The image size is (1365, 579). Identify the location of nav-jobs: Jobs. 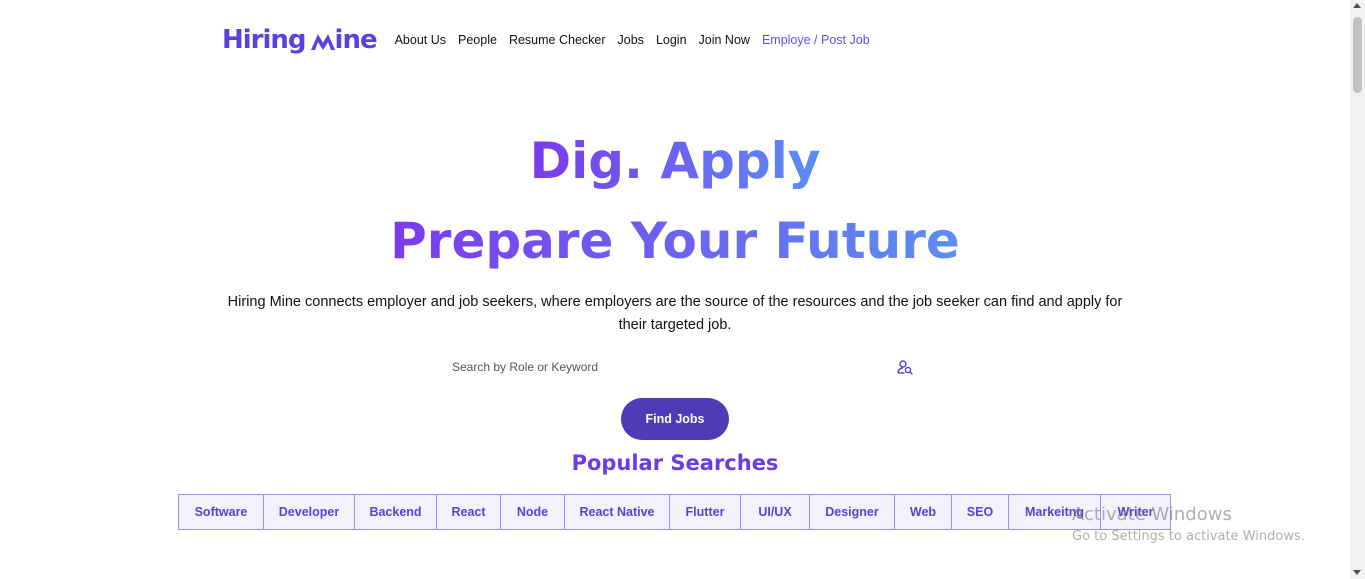
(631, 40).